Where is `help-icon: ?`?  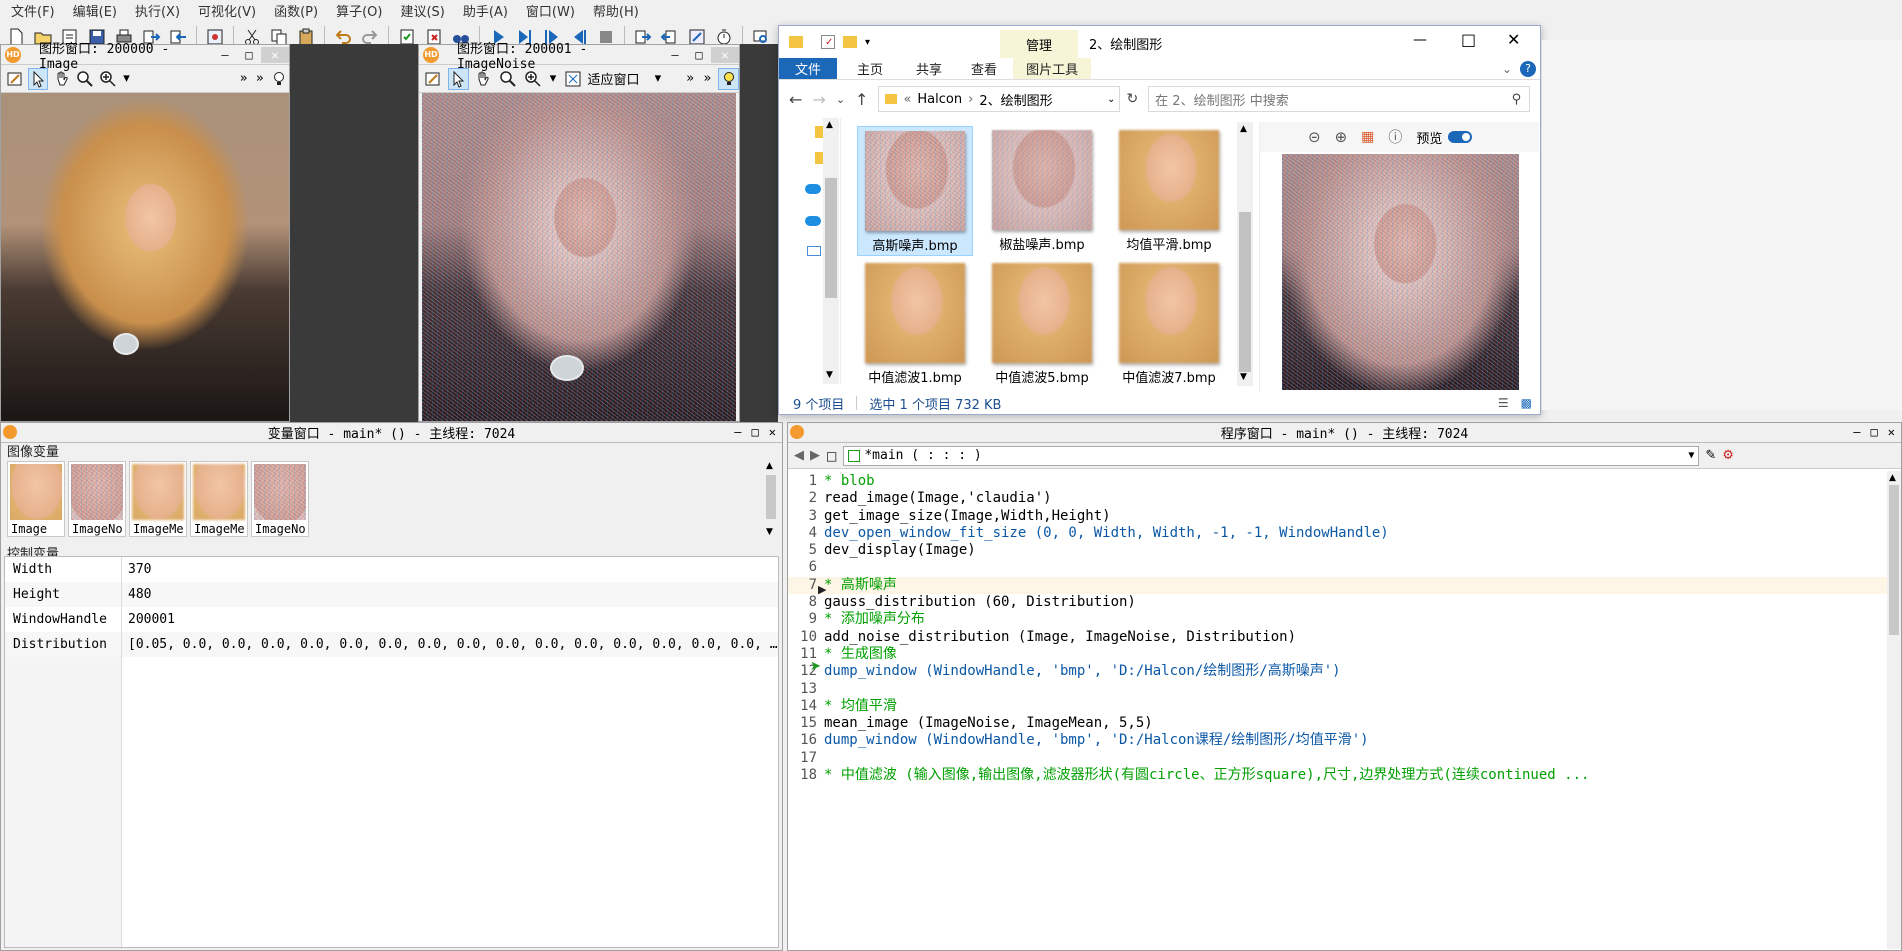 help-icon: ? is located at coordinates (1528, 68).